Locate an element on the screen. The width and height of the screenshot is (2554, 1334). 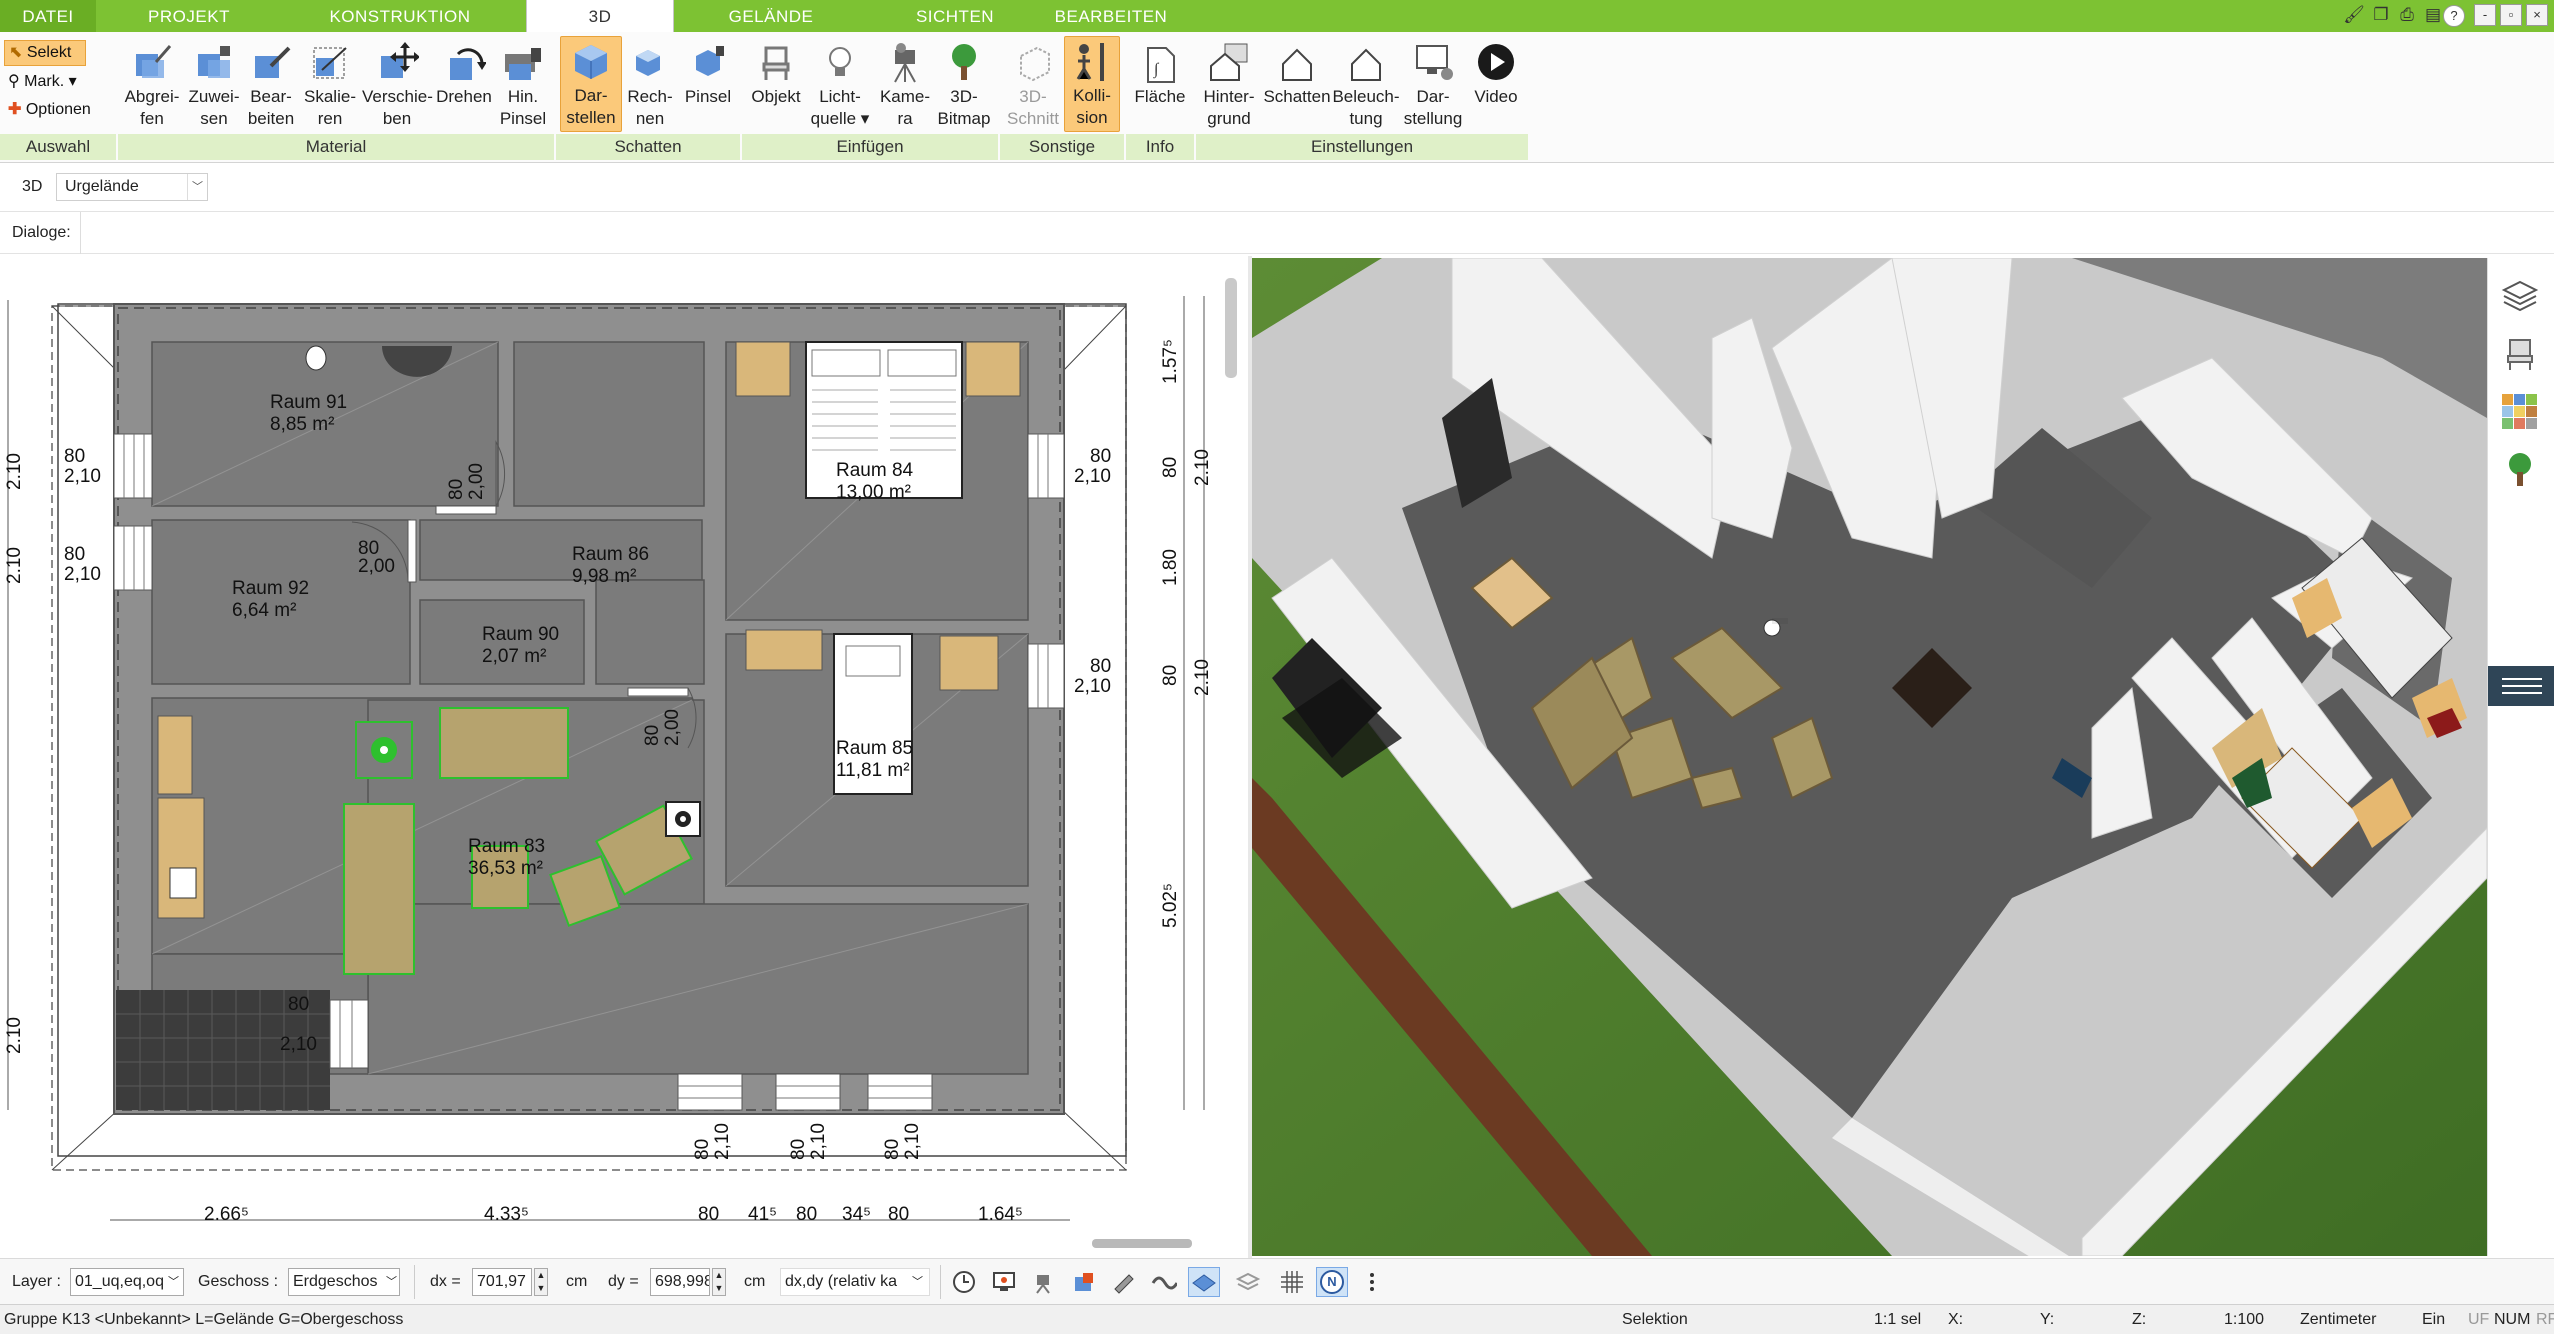
layers-stack-icon is located at coordinates (1248, 1282).